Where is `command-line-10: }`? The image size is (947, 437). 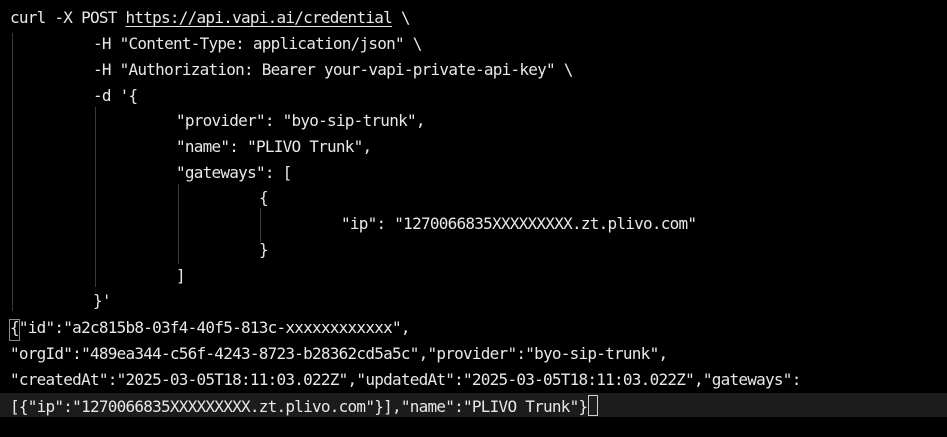
command-line-10: } is located at coordinates (264, 249).